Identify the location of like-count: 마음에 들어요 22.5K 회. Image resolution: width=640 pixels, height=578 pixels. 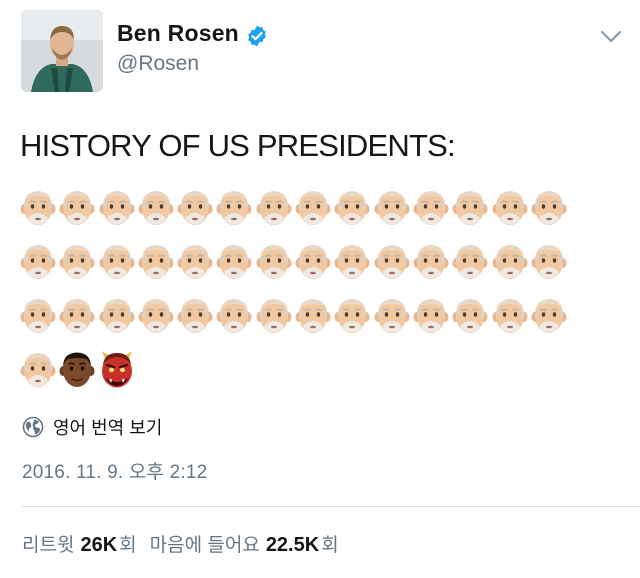
(244, 543).